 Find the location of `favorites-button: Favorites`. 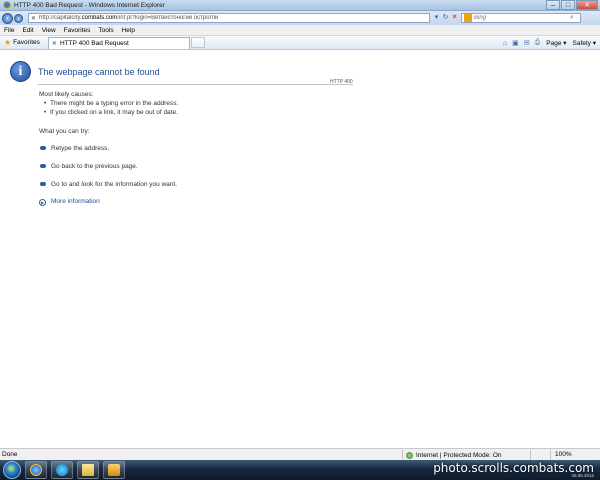

favorites-button: Favorites is located at coordinates (26, 42).